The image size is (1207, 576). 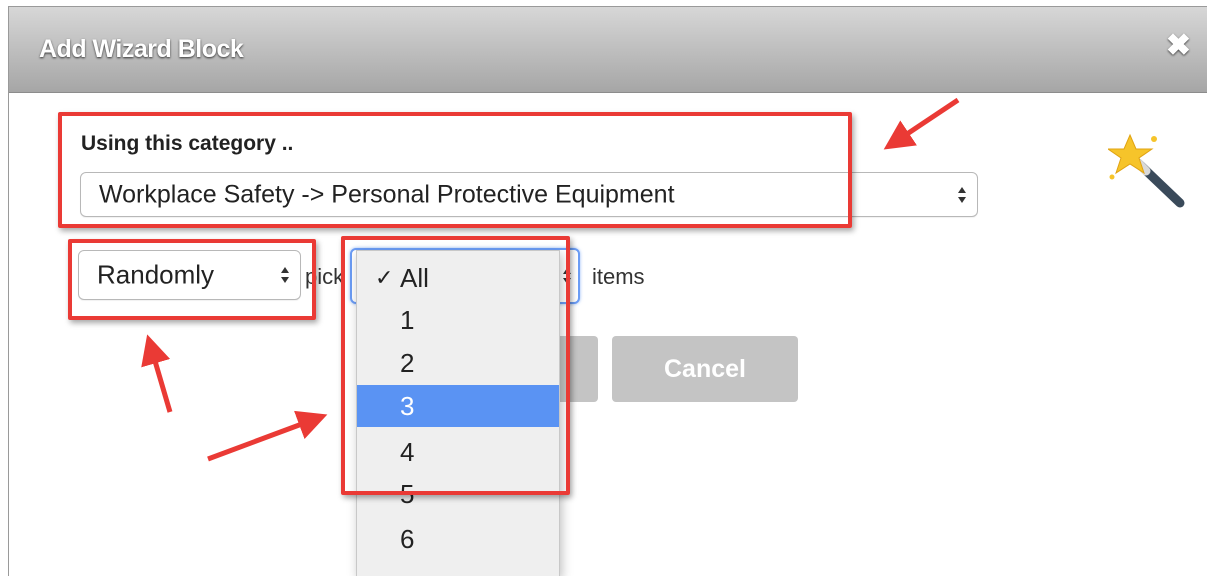 I want to click on dropdown-option-6: 6, so click(x=458, y=539).